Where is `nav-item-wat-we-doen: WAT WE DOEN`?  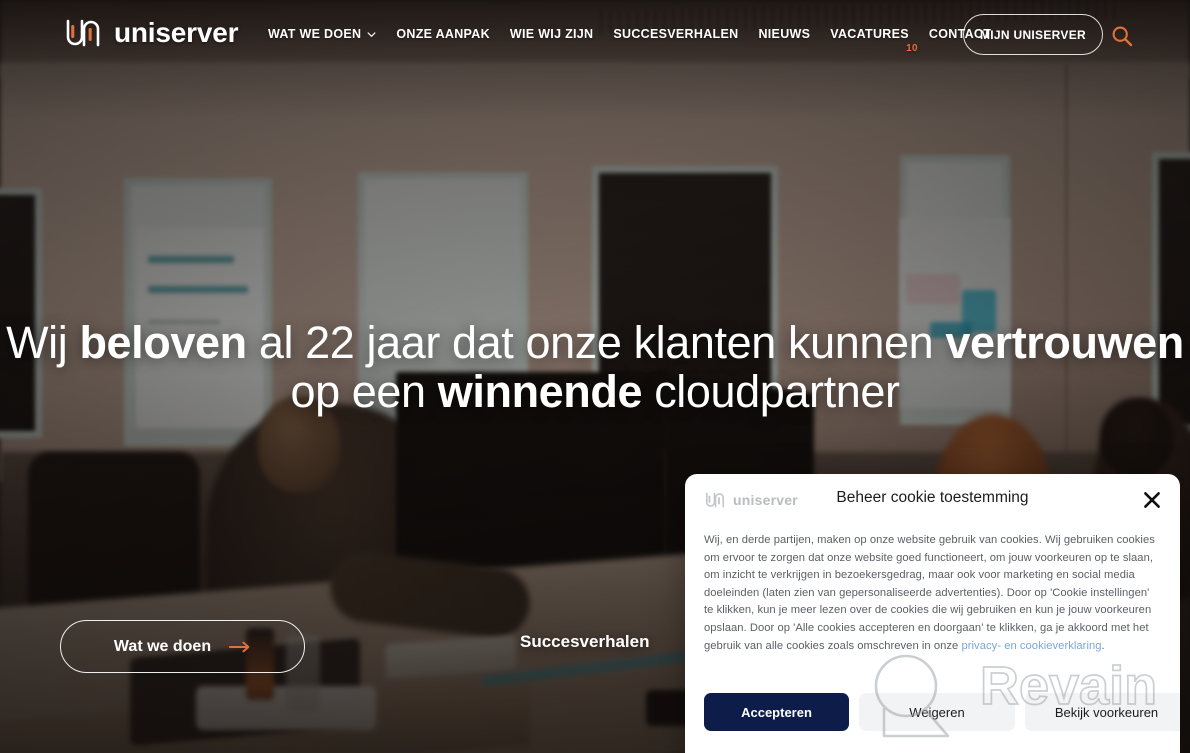 nav-item-wat-we-doen: WAT WE DOEN is located at coordinates (322, 34).